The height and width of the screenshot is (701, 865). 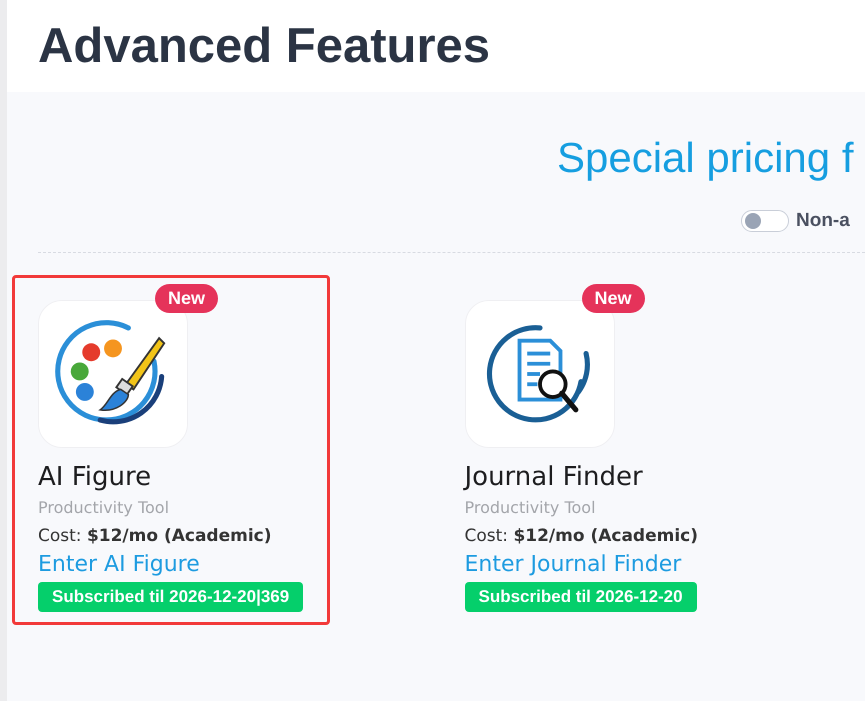 What do you see at coordinates (554, 477) in the screenshot?
I see `tool-name: Journal Finder` at bounding box center [554, 477].